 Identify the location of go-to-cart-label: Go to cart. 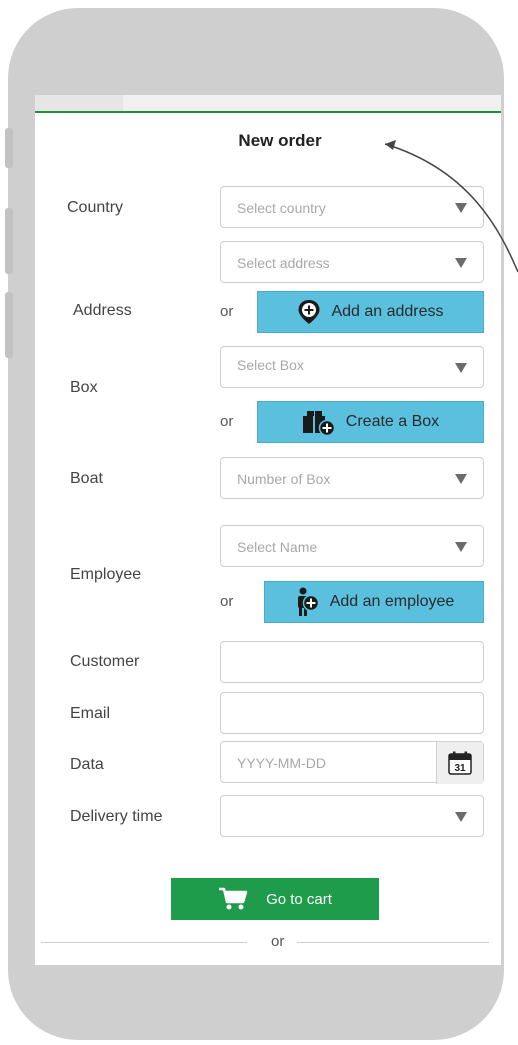
(299, 899).